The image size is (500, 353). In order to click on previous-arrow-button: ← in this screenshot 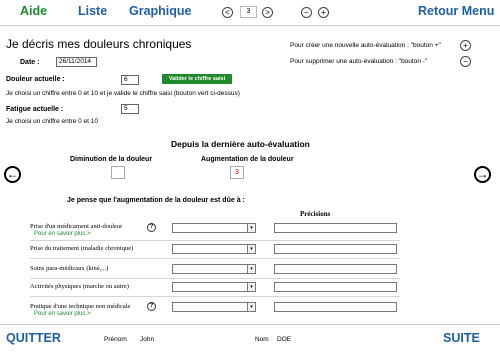, I will do `click(12, 174)`.